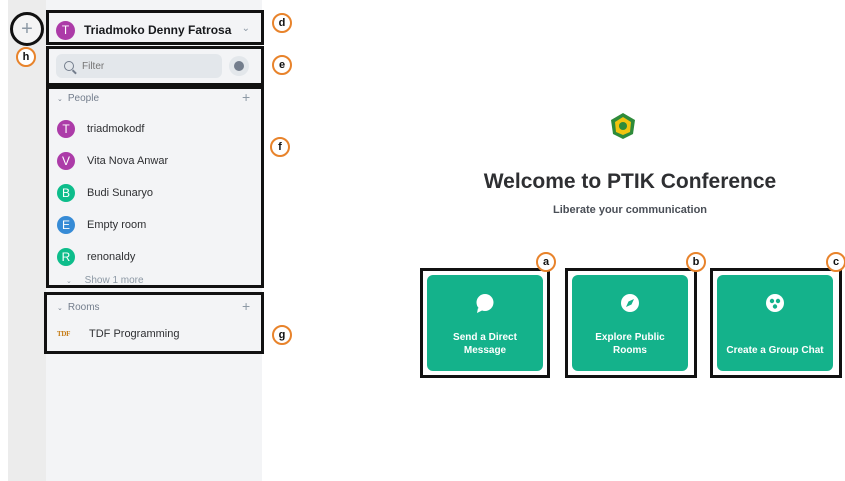  Describe the element at coordinates (282, 335) in the screenshot. I see `callout-g: g` at that location.